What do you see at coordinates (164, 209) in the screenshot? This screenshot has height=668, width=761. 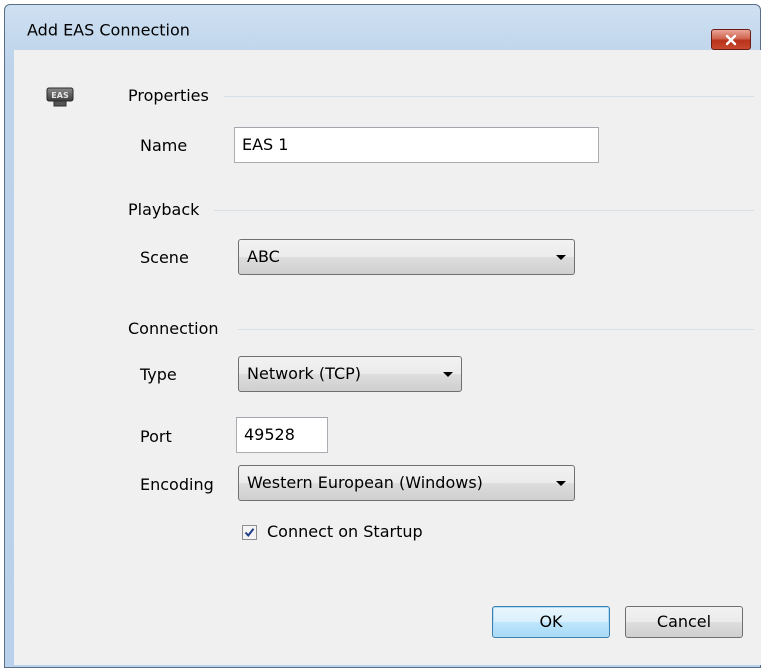 I see `playback-heading: Playback` at bounding box center [164, 209].